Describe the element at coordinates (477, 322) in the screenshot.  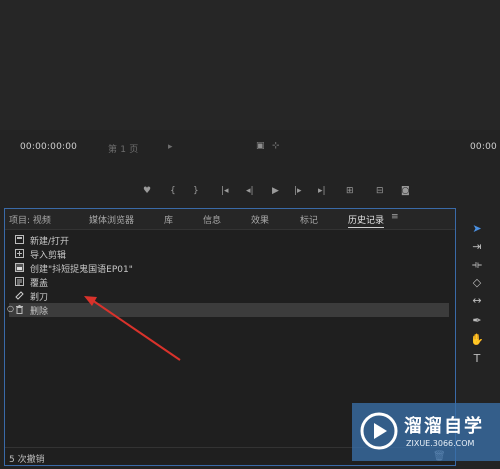
I see `pen-tool-icon: ✒` at that location.